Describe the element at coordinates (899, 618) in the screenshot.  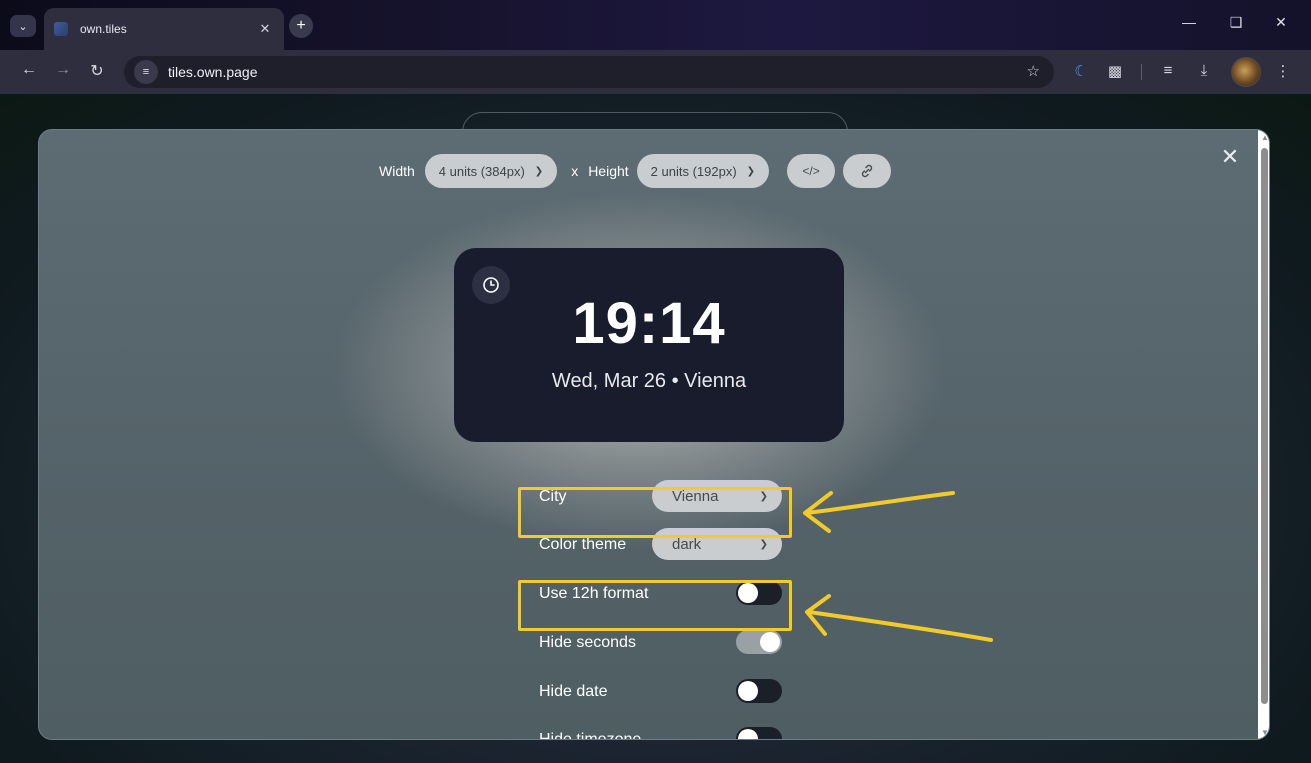
I see `annotation-arrow-hide-seconds` at that location.